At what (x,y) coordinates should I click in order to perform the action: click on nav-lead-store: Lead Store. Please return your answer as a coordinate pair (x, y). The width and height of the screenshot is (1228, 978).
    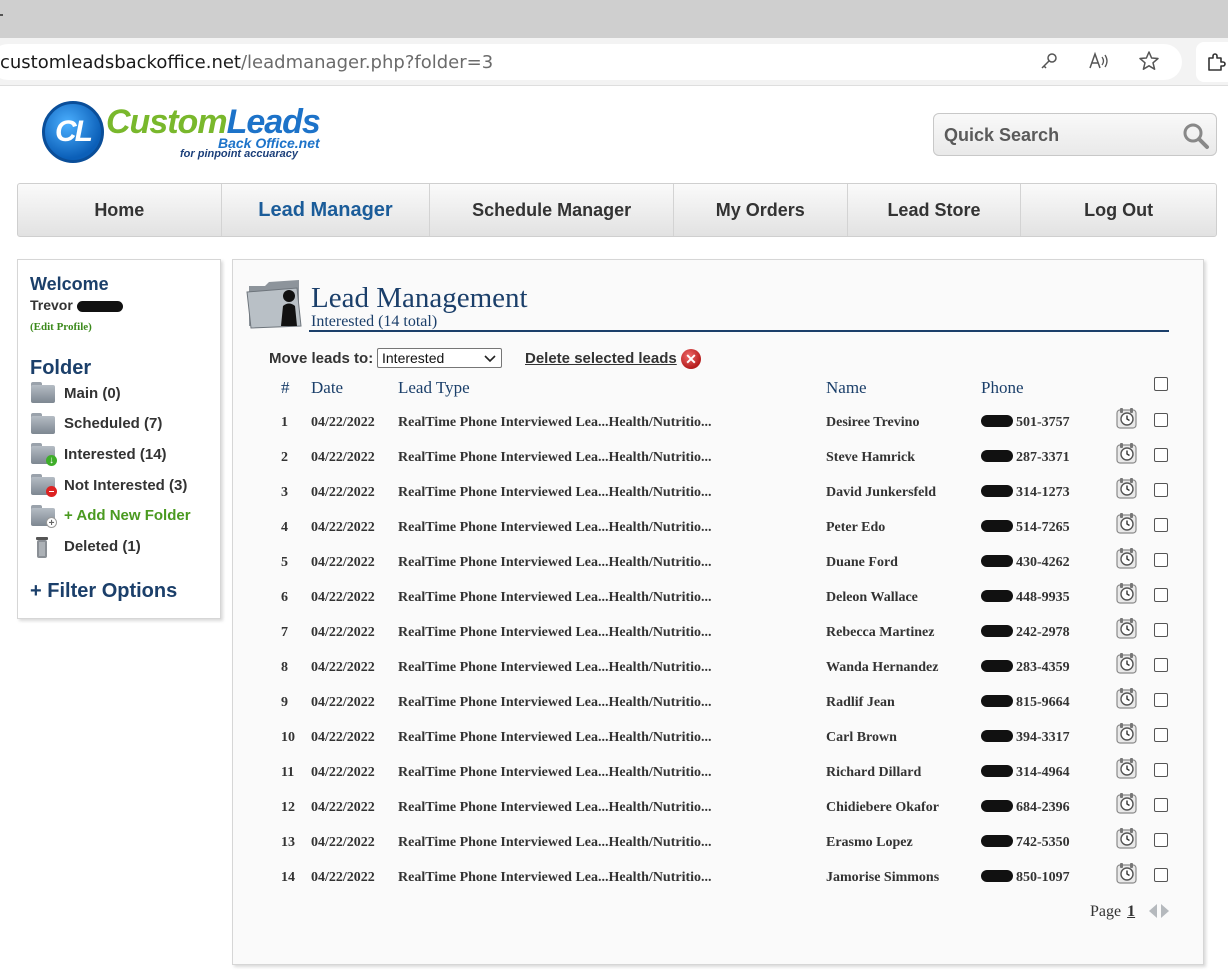
    Looking at the image, I should click on (935, 210).